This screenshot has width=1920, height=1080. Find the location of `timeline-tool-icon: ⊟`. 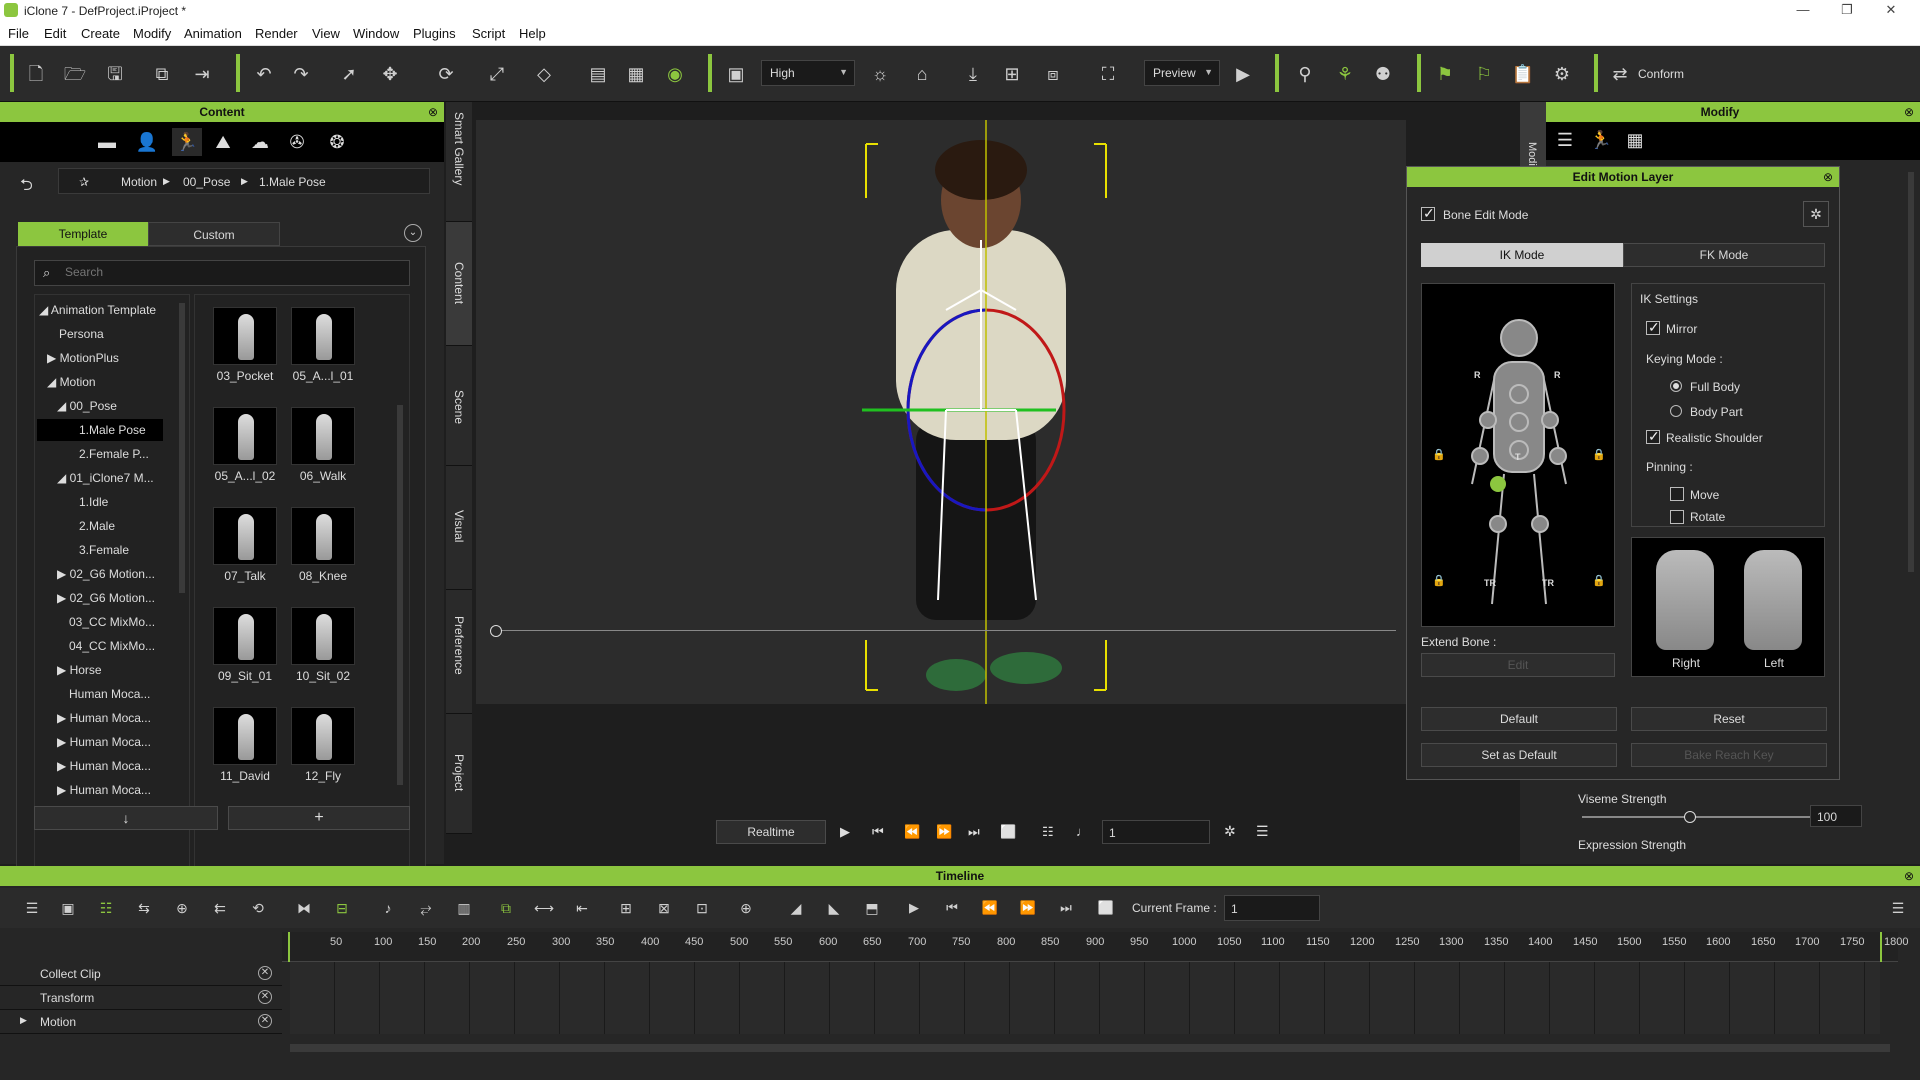

timeline-tool-icon: ⊟ is located at coordinates (342, 908).